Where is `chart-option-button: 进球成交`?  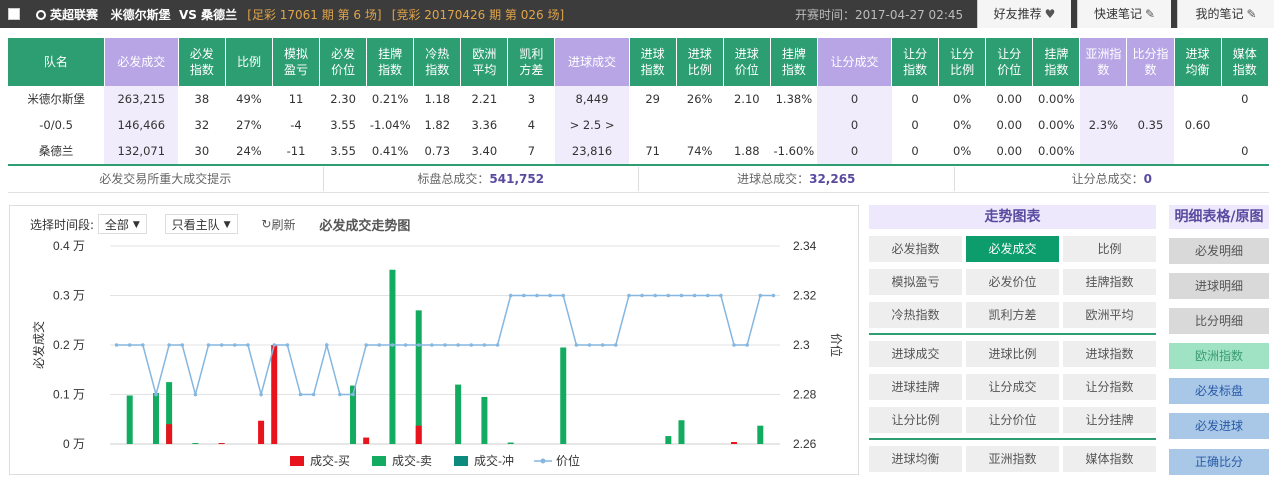
chart-option-button: 进球成交 is located at coordinates (915, 354).